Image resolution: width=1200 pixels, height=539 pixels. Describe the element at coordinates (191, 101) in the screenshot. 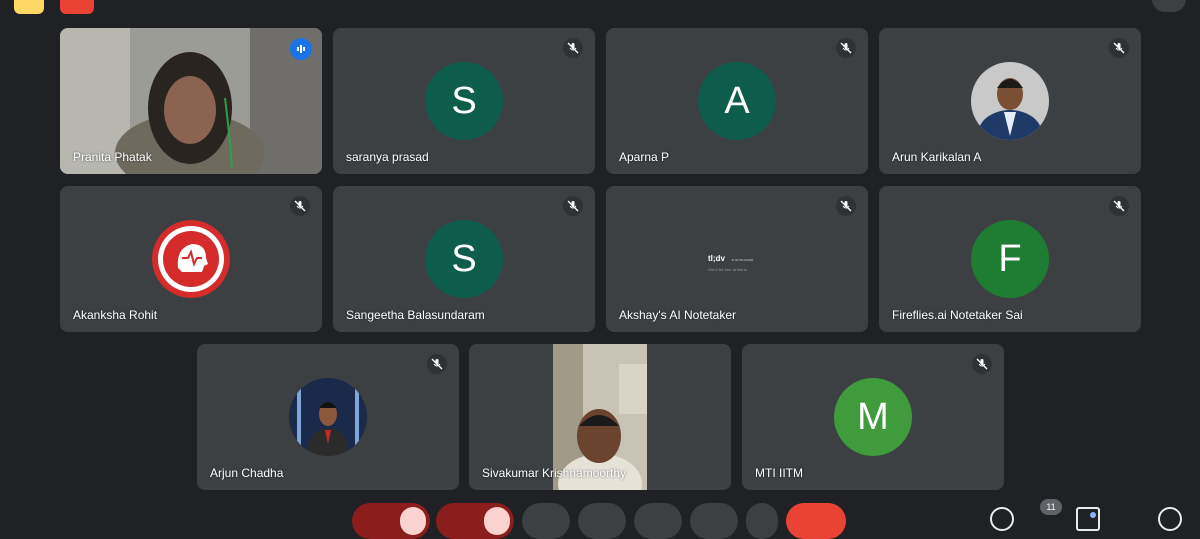

I see `participant-tile-pranita: Pranita Phatak` at that location.